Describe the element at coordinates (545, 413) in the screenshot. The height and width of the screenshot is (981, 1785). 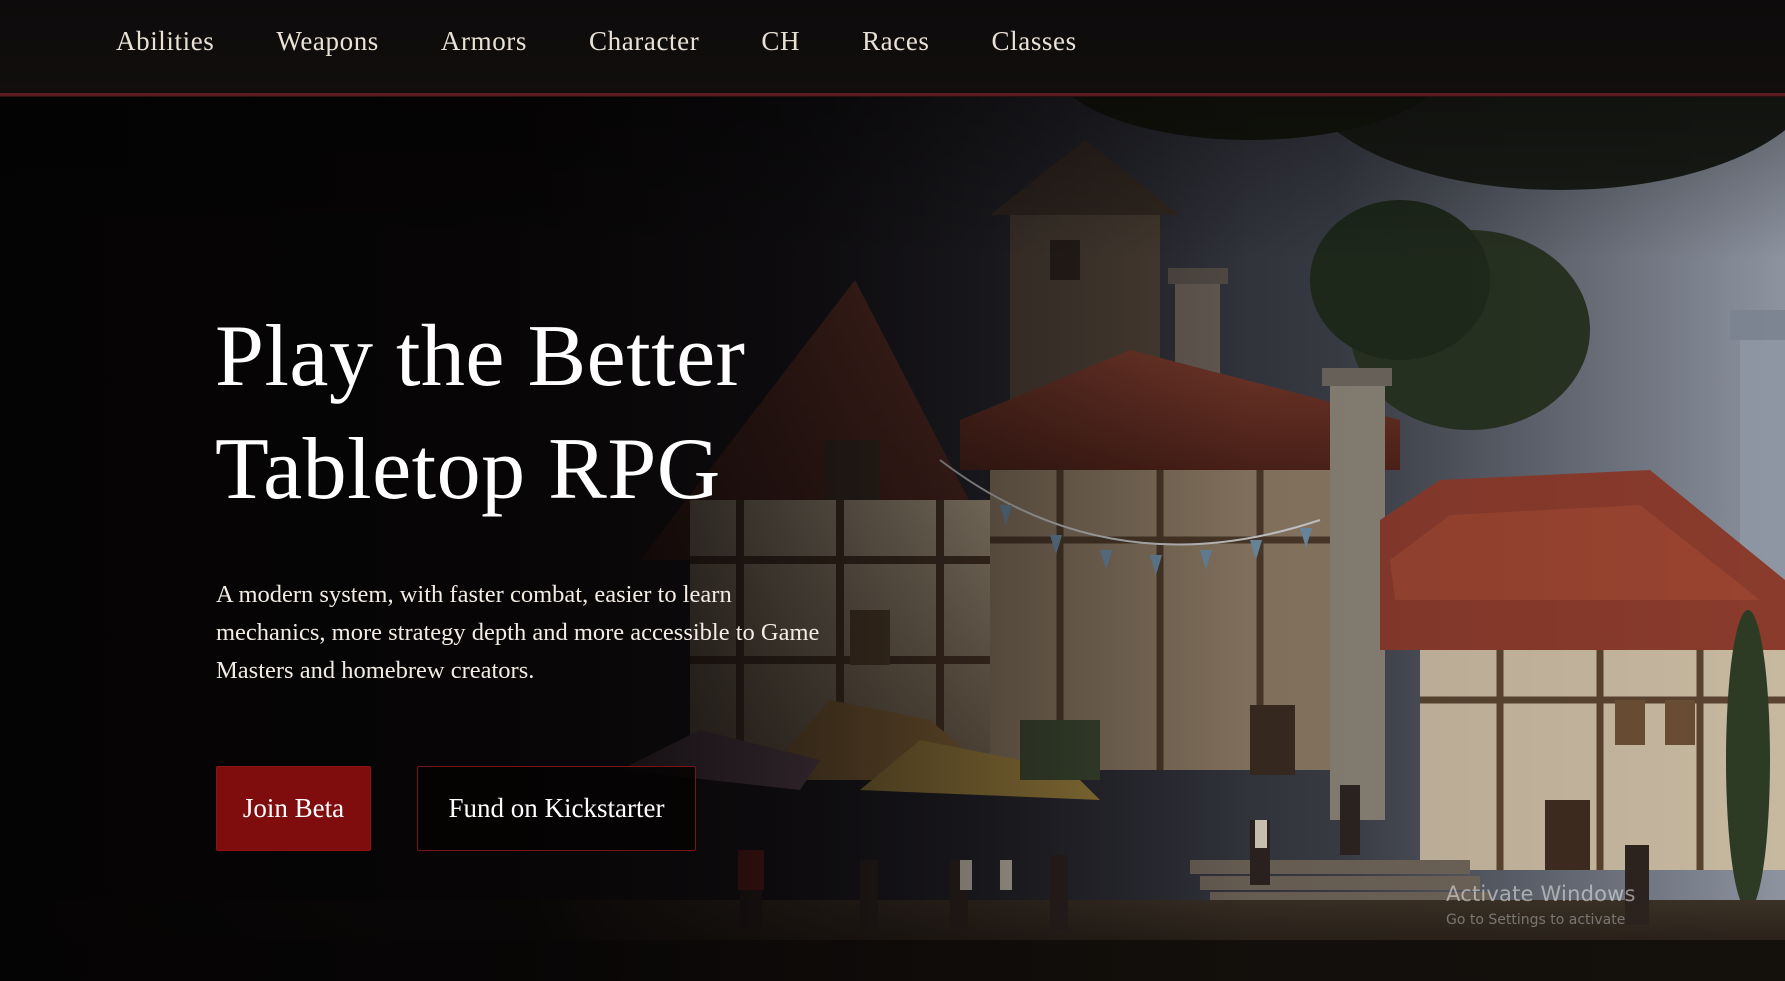
I see `hero-title: Play the Better Tabletop RPG` at that location.